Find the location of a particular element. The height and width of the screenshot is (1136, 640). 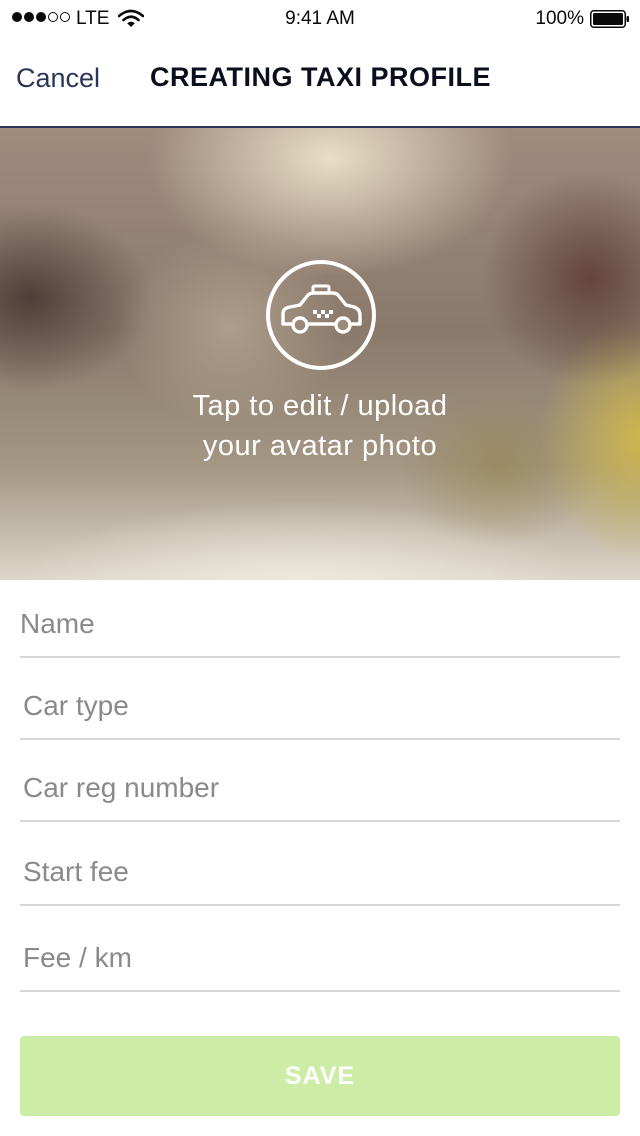

car-type-field-container is located at coordinates (321, 715).